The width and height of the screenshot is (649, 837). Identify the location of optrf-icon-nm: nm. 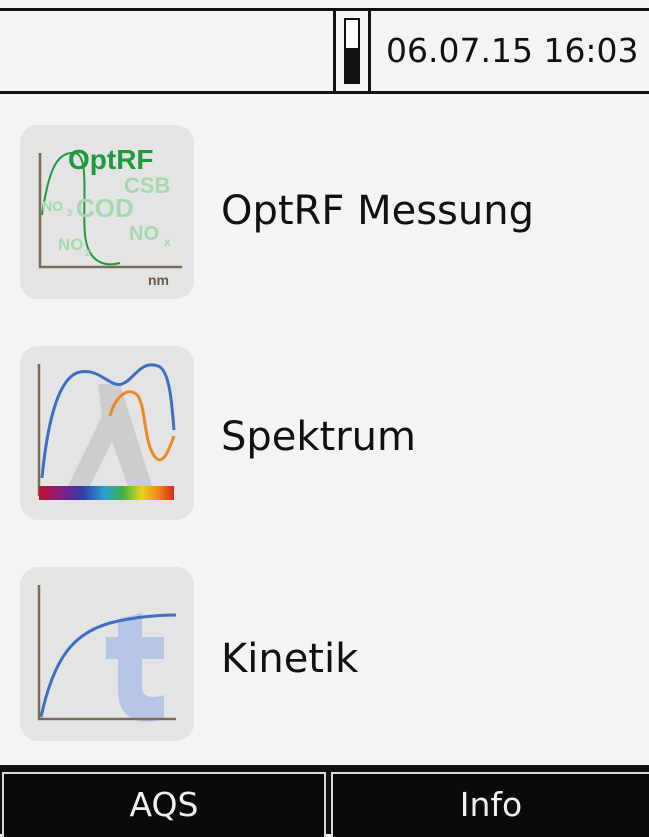
(158, 280).